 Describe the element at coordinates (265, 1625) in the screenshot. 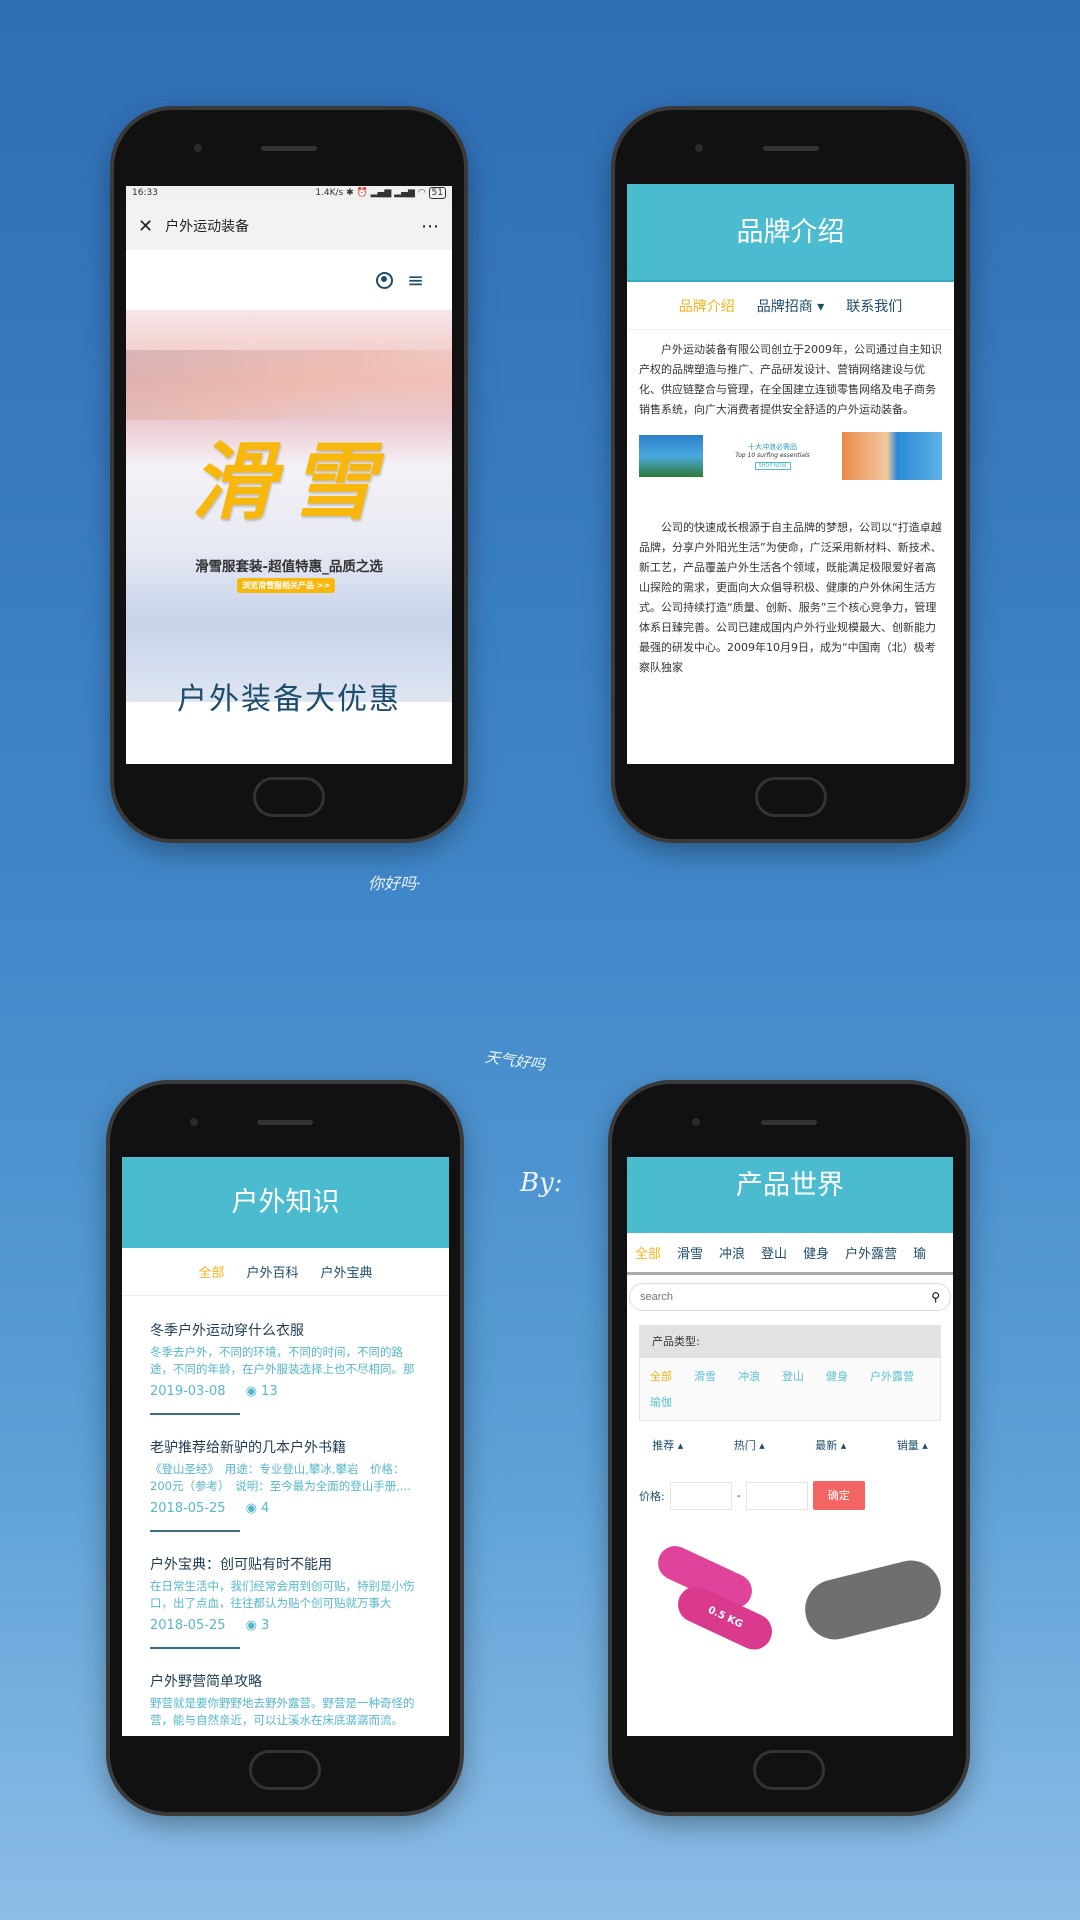

I see `view-count: 3` at that location.